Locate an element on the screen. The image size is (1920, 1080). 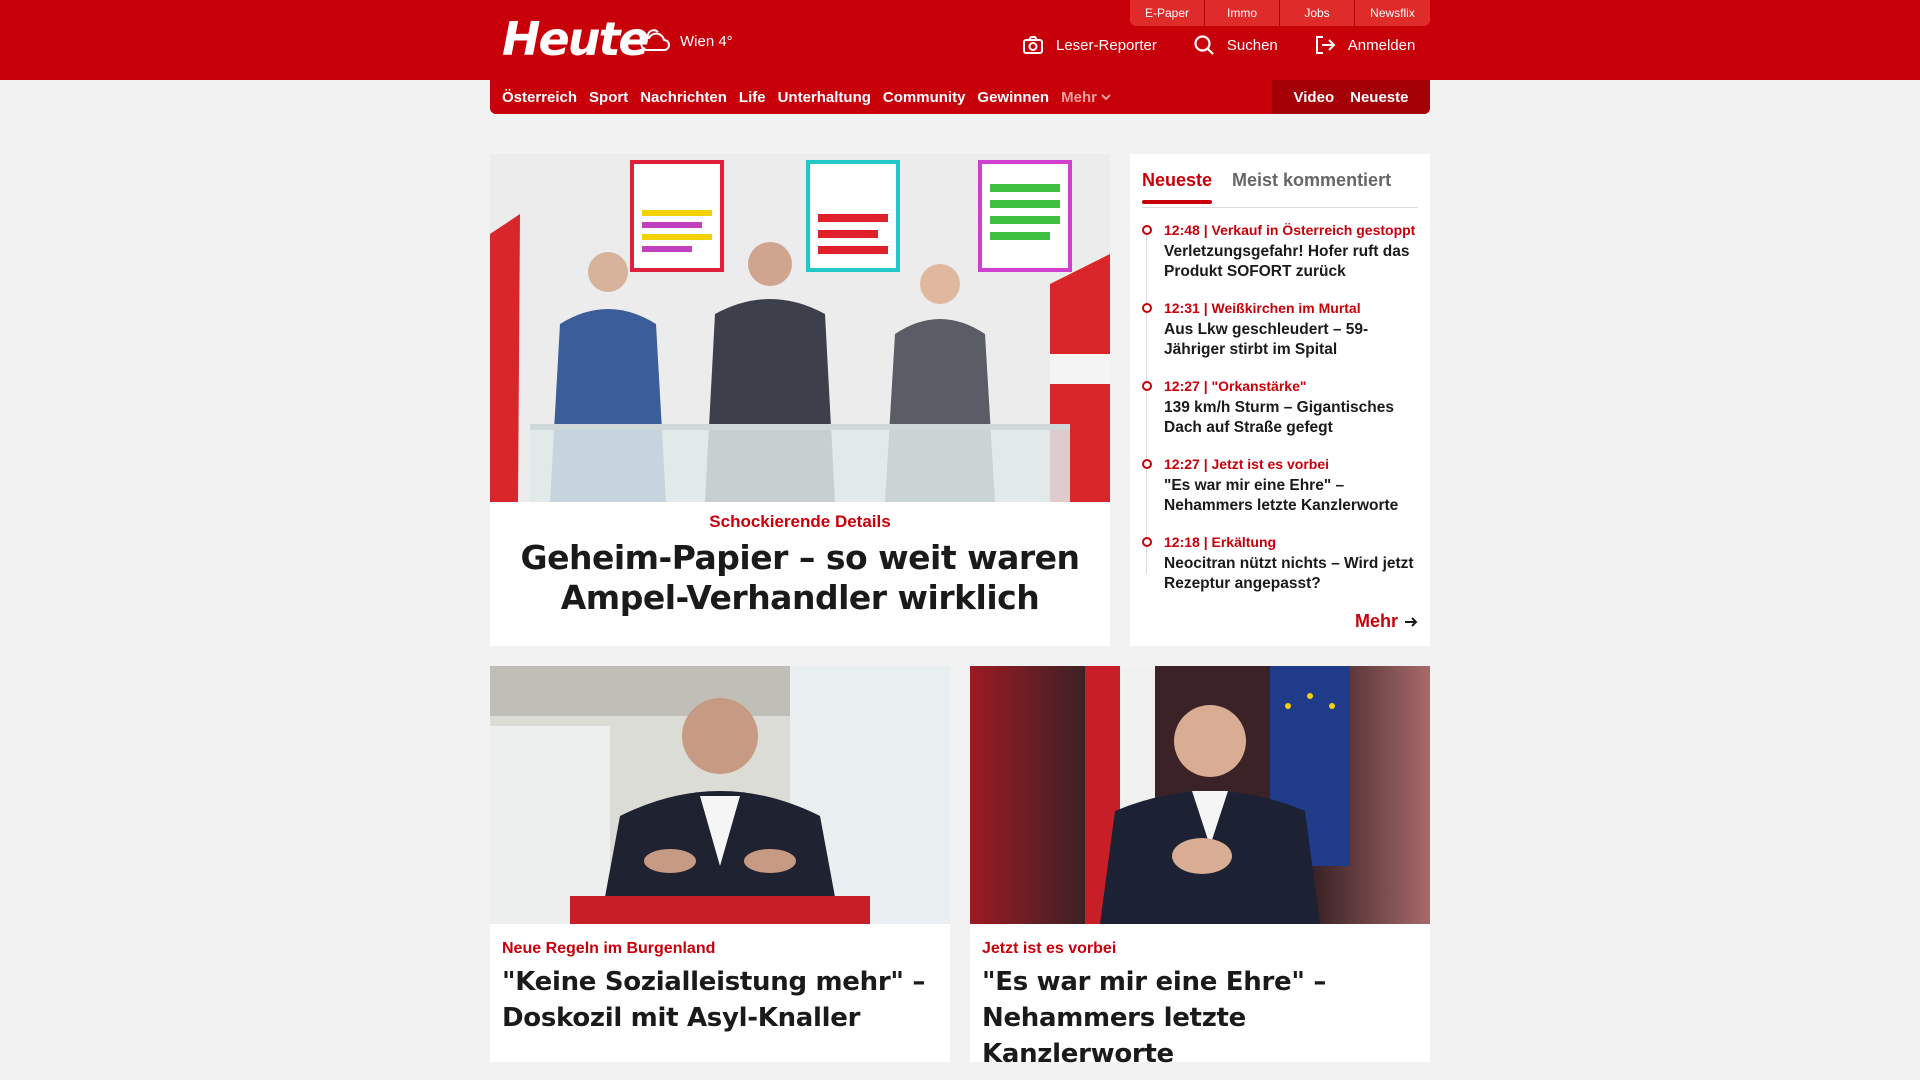
login-button: Anmelden is located at coordinates (1365, 45).